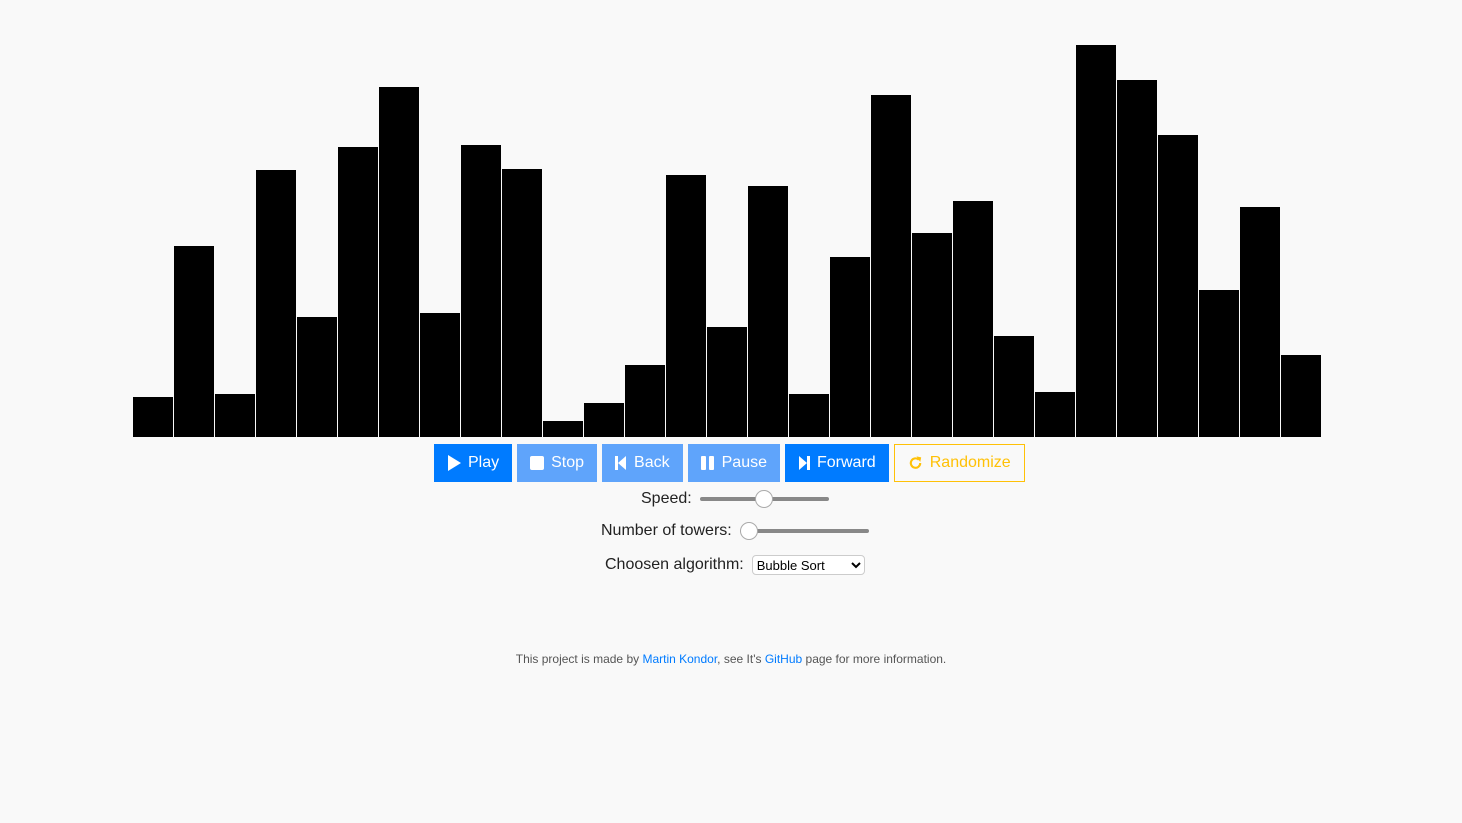 Image resolution: width=1462 pixels, height=823 pixels. I want to click on algorithm-select: Bubble Sort, so click(808, 565).